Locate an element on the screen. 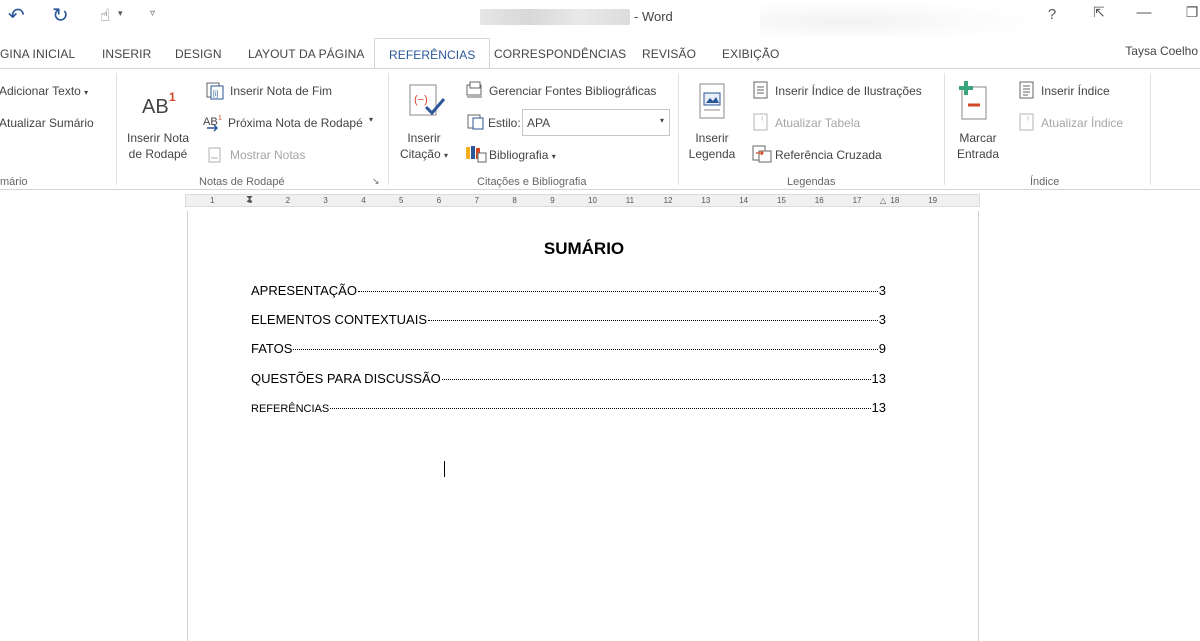 Image resolution: width=1200 pixels, height=641 pixels. toc-entry-label: APRESENTAÇÃO is located at coordinates (304, 290).